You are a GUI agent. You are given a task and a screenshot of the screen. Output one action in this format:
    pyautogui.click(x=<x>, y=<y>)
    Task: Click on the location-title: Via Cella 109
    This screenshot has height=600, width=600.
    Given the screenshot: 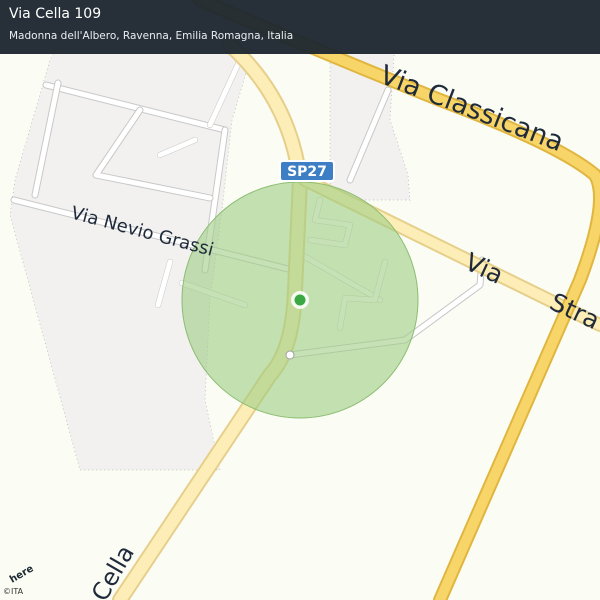 What is the action you would take?
    pyautogui.click(x=55, y=14)
    